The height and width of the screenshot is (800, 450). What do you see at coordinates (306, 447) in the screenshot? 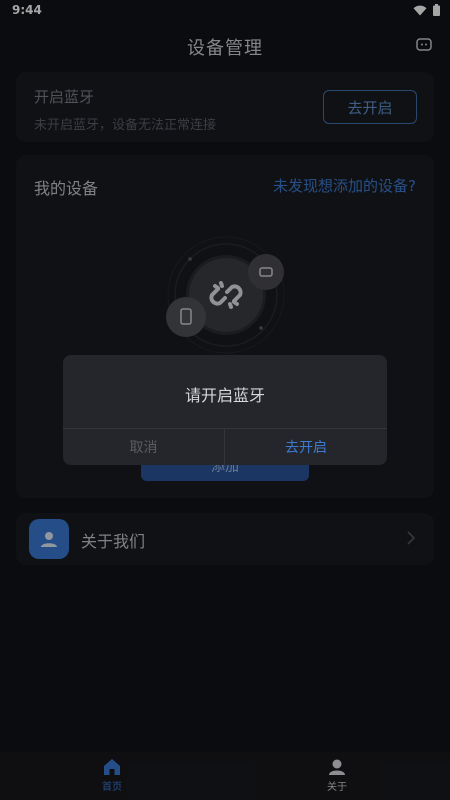
I see `dialog-confirm-button: 去开启` at bounding box center [306, 447].